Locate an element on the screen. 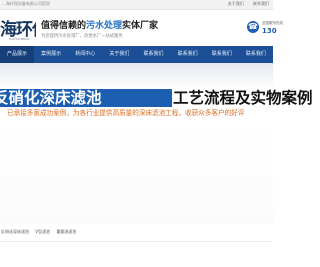 The width and height of the screenshot is (320, 267). nav-item-cases: 案例展示 is located at coordinates (51, 54).